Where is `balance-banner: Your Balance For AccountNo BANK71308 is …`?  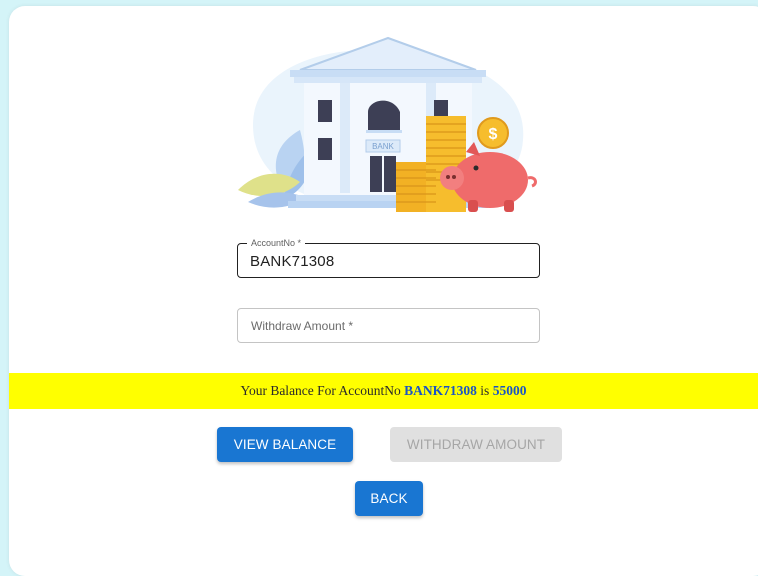
balance-banner: Your Balance For AccountNo BANK71308 is … is located at coordinates (383, 391).